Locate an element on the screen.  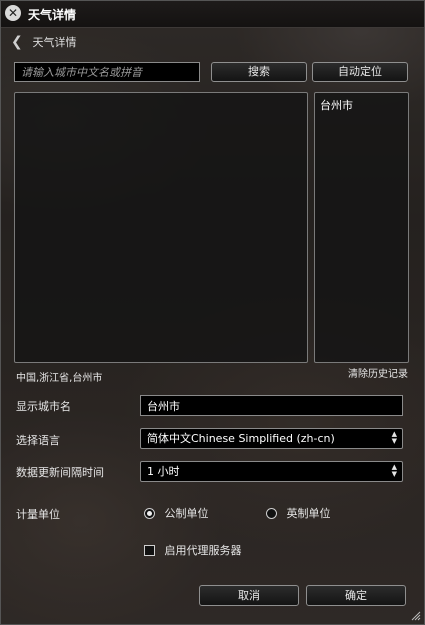
resize-grip-icon is located at coordinates (415, 615).